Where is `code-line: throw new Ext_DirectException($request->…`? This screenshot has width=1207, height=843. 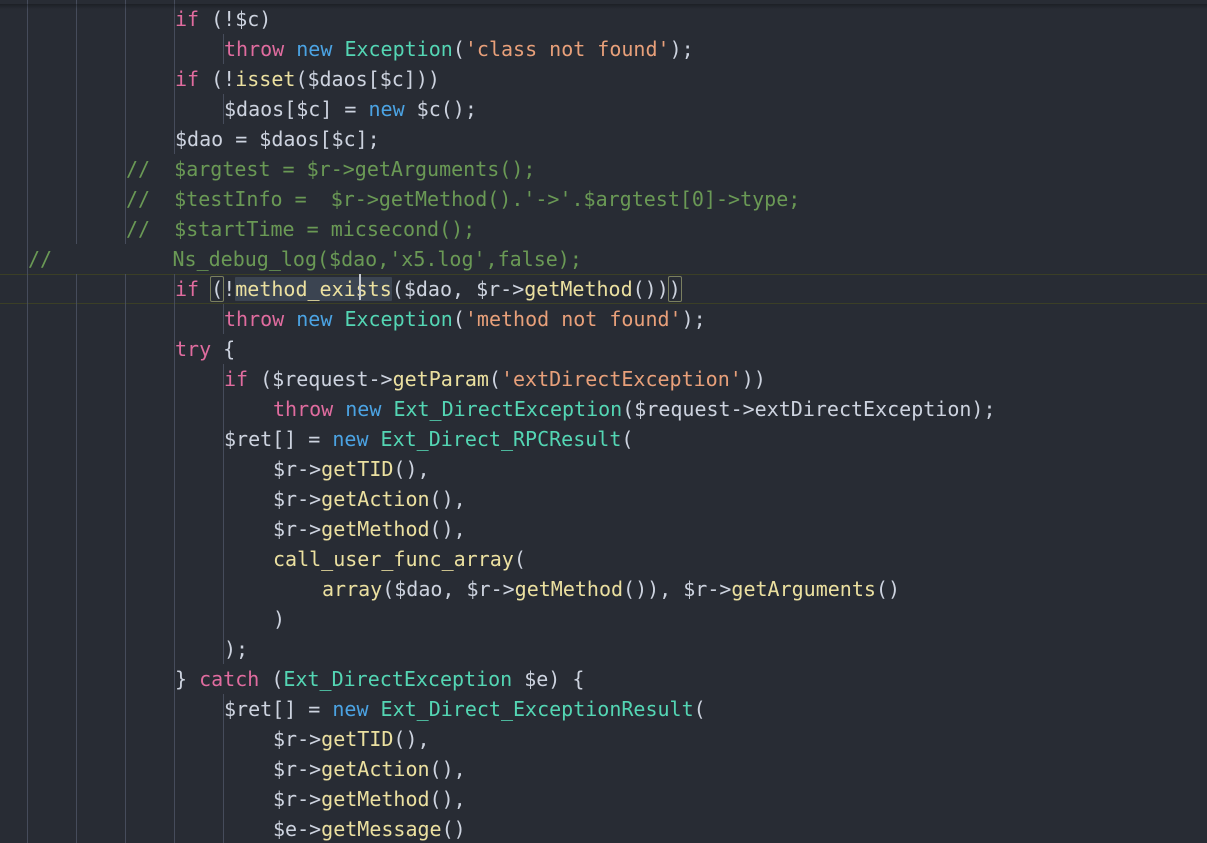
code-line: throw new Ext_DirectException($request->… is located at coordinates (603, 409).